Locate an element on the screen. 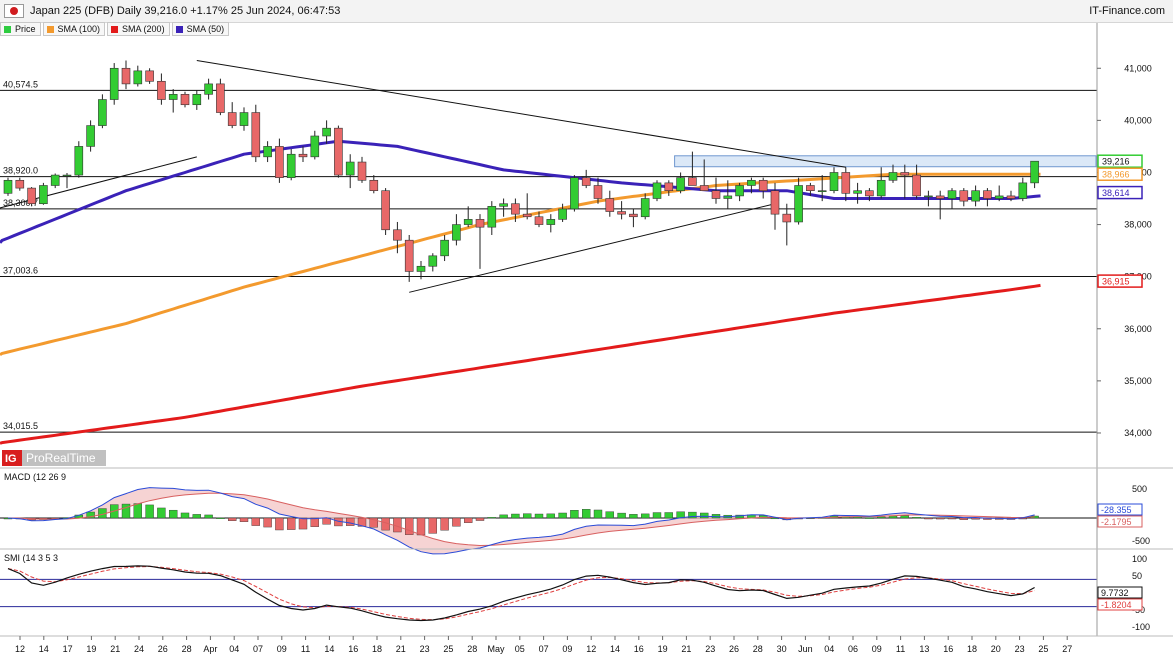  legend-sma-100: SMA (100) is located at coordinates (74, 29).